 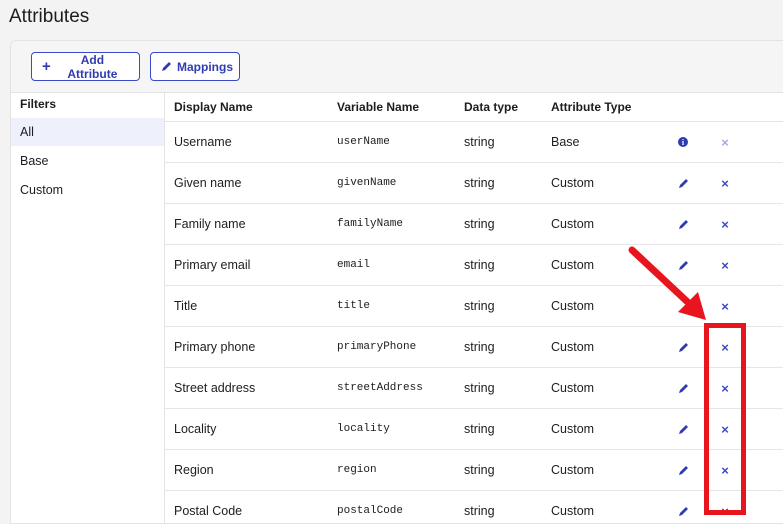 I want to click on table-row: Given name givenName string Custom ×, so click(x=473, y=183).